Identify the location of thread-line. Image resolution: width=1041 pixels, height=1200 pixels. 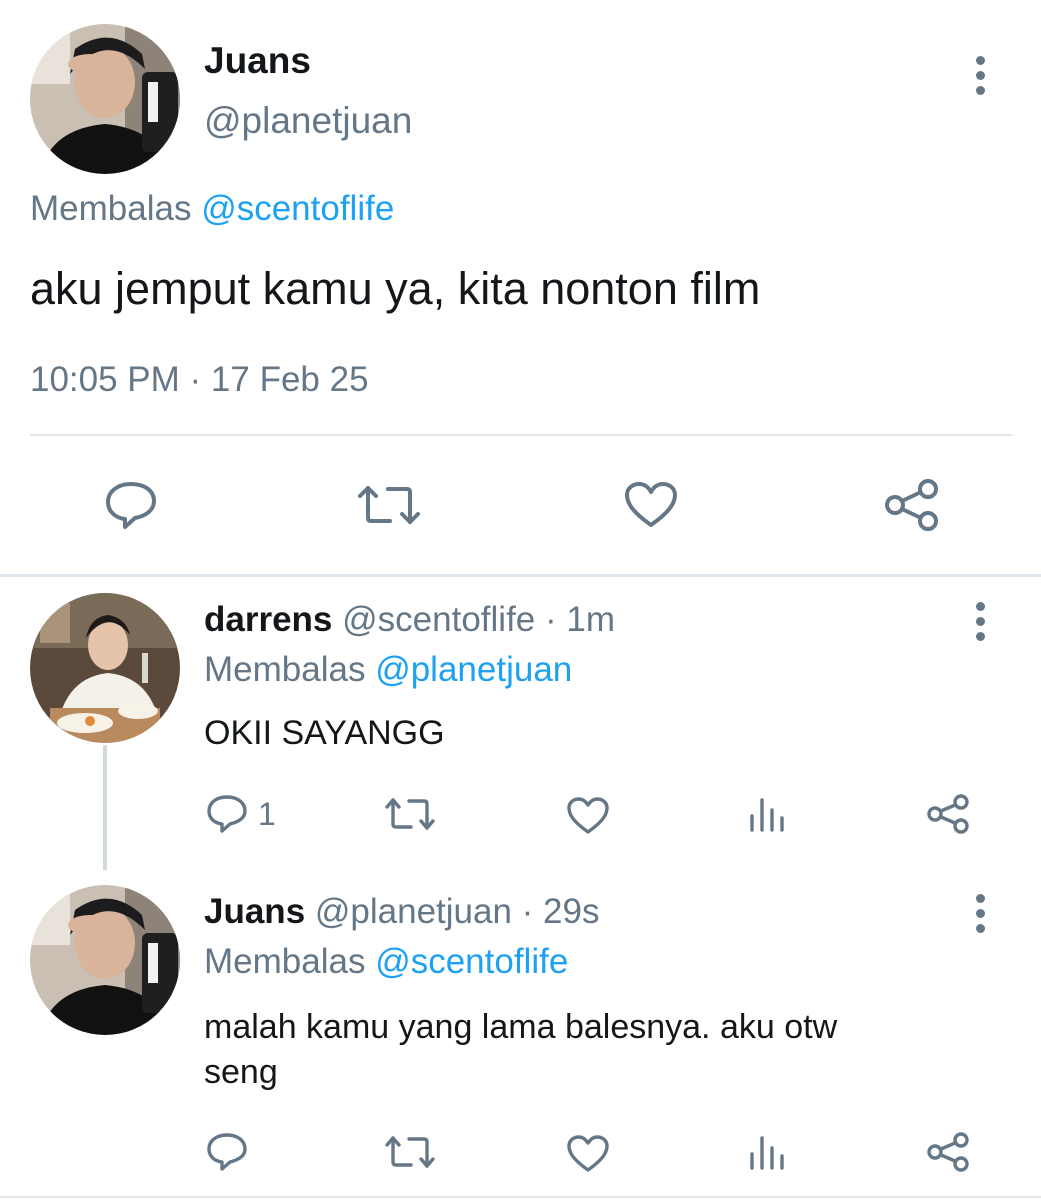
(105, 807).